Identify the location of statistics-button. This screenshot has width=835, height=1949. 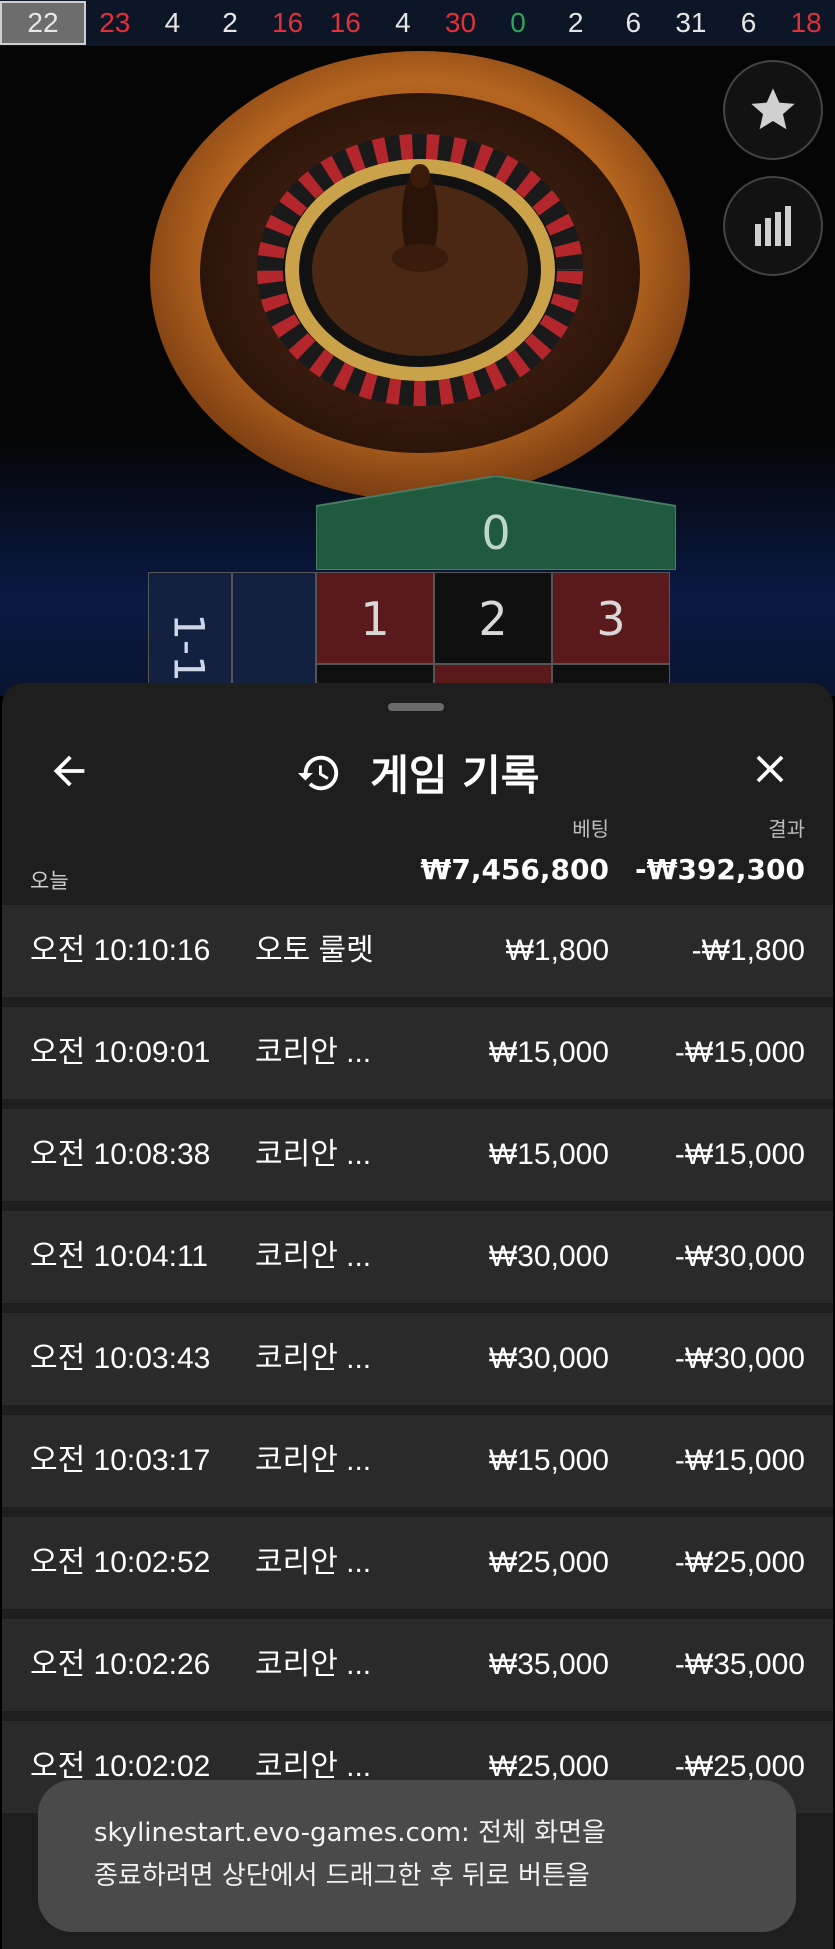
(773, 226).